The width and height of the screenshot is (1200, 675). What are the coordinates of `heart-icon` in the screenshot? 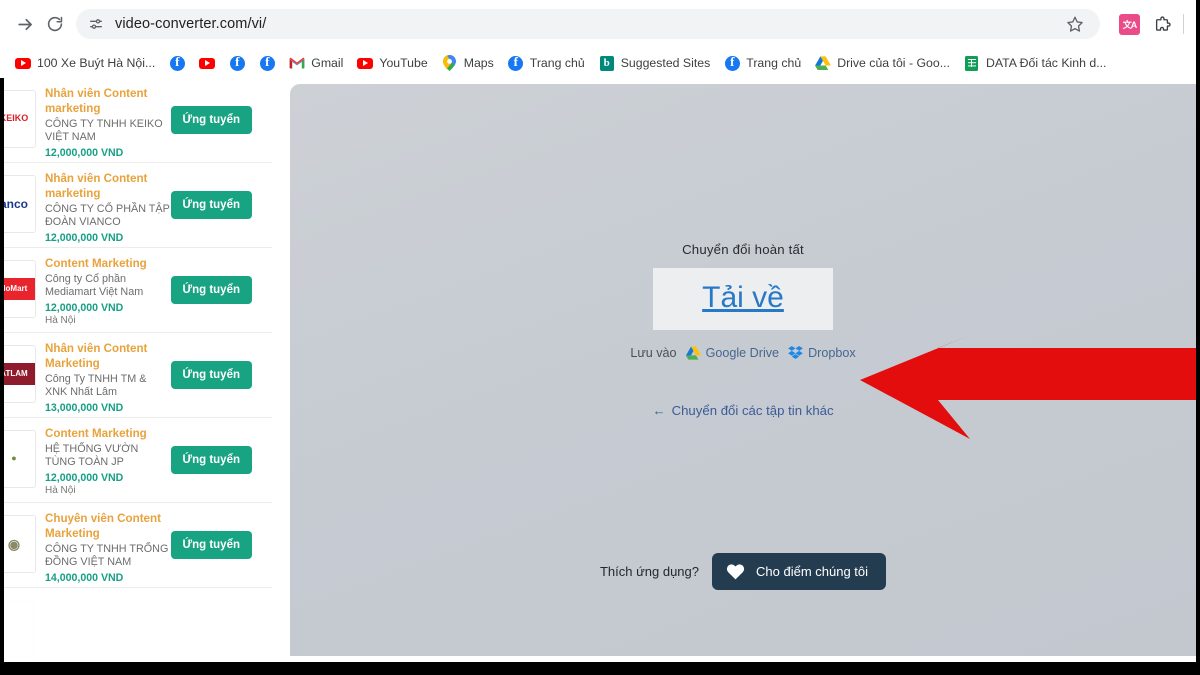 It's located at (735, 571).